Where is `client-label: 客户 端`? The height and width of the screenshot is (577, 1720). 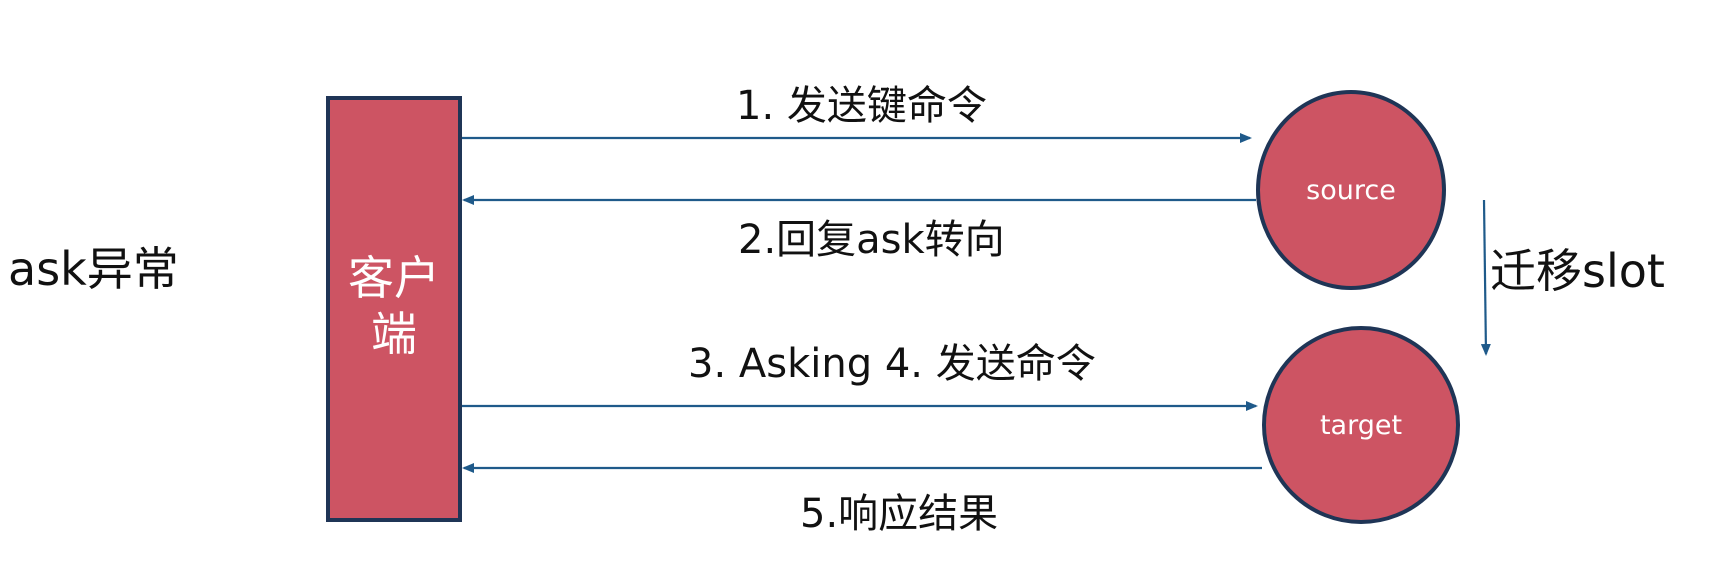
client-label: 客户 端 is located at coordinates (394, 306).